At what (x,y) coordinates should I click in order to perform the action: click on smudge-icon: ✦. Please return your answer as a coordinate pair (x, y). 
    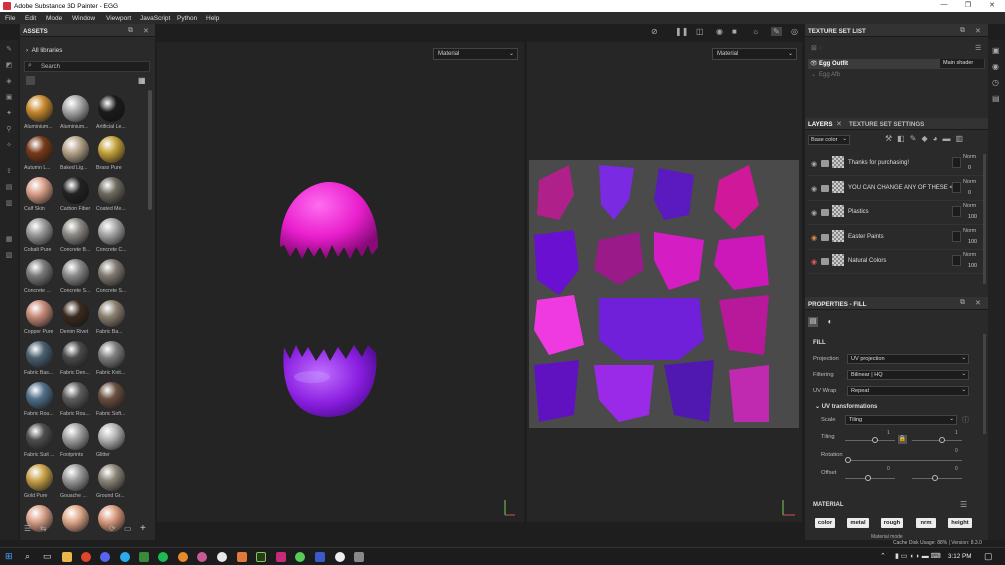
    Looking at the image, I should click on (9, 114).